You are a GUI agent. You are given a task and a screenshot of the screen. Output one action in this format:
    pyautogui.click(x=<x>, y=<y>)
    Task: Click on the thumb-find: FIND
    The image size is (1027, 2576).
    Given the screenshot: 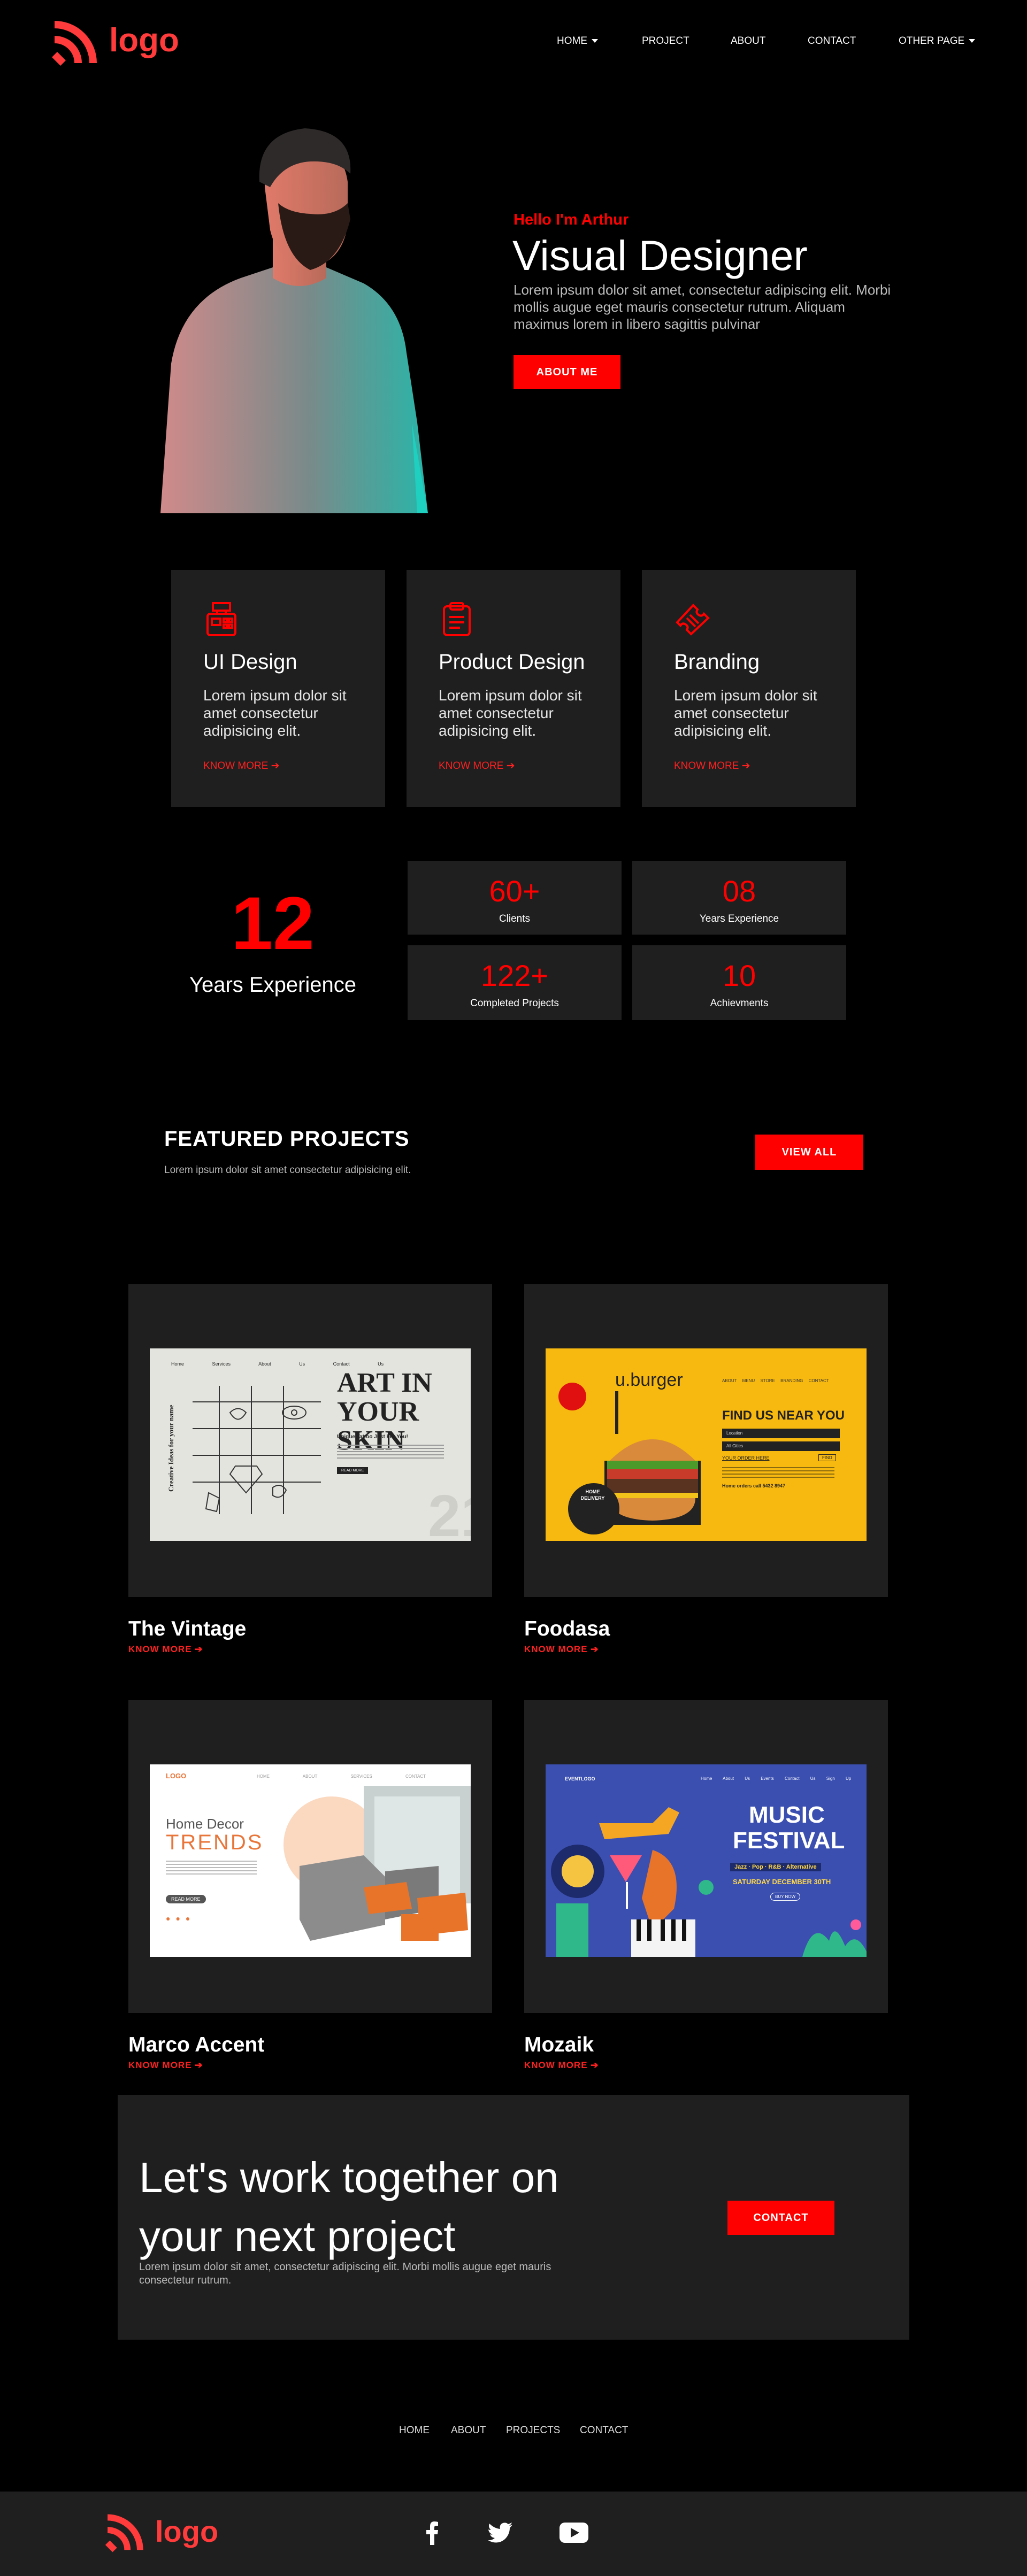 What is the action you would take?
    pyautogui.click(x=827, y=1457)
    